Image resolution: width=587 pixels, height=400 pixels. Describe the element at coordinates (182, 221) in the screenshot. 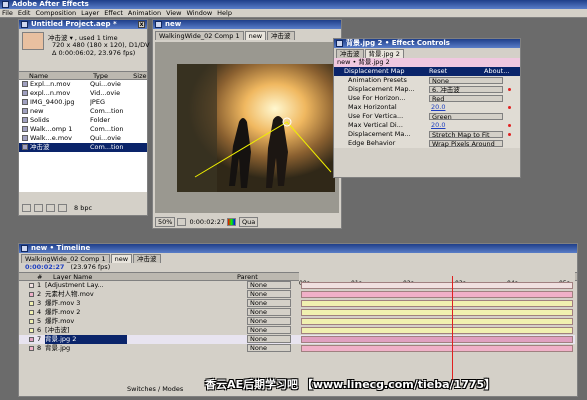

I see `camera-icon` at that location.